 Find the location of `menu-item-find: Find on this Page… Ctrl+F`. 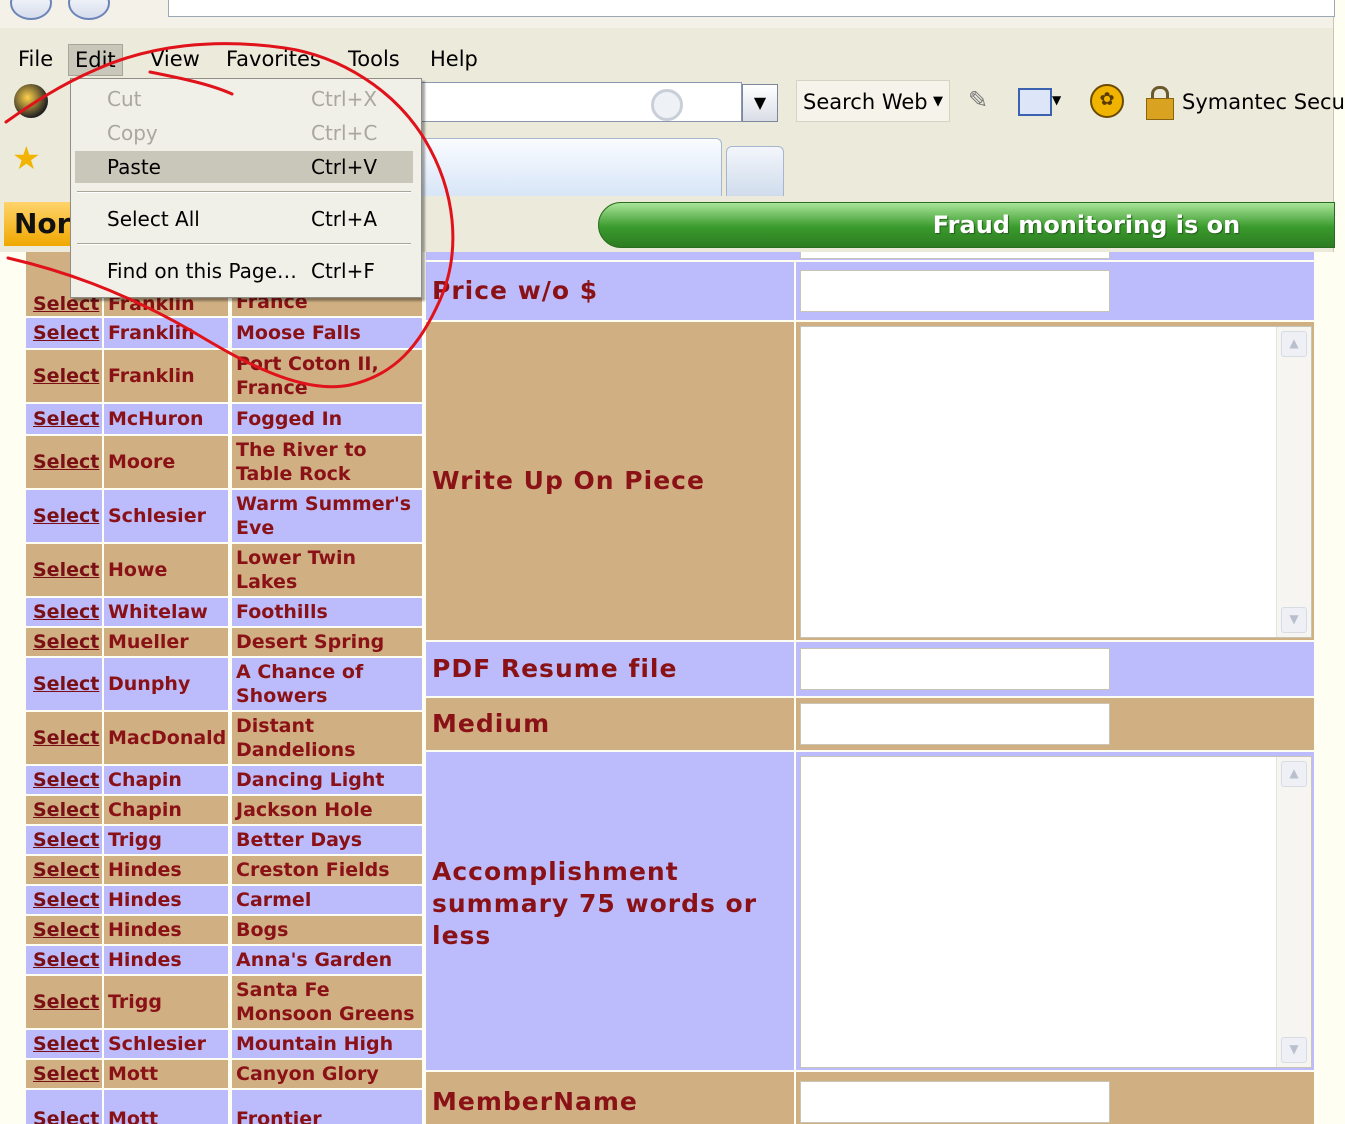

menu-item-find: Find on this Page… Ctrl+F is located at coordinates (244, 271).